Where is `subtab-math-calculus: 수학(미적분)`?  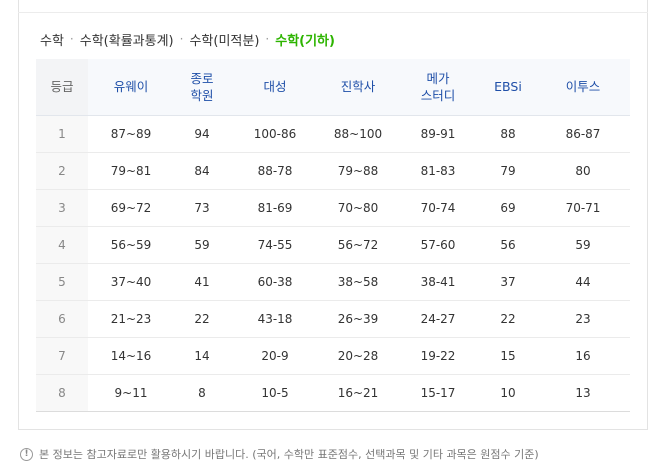 subtab-math-calculus: 수학(미적분) is located at coordinates (224, 39).